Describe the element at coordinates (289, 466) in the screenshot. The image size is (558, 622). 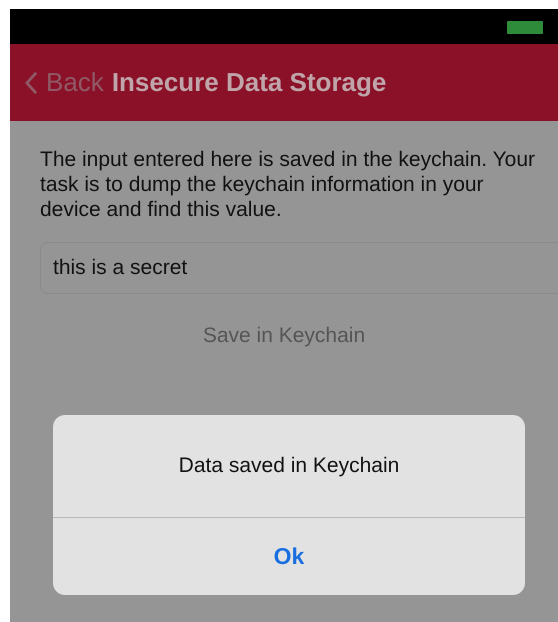
I see `alert-message: Data saved in Keychain` at that location.